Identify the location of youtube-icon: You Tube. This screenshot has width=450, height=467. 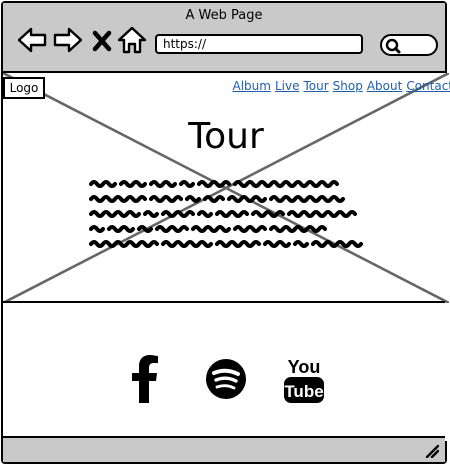
(304, 380).